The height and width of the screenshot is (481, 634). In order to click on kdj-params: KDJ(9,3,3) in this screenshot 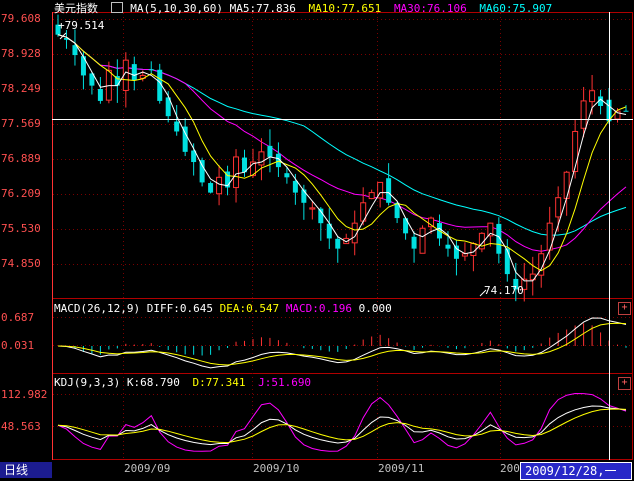, I will do `click(87, 382)`.